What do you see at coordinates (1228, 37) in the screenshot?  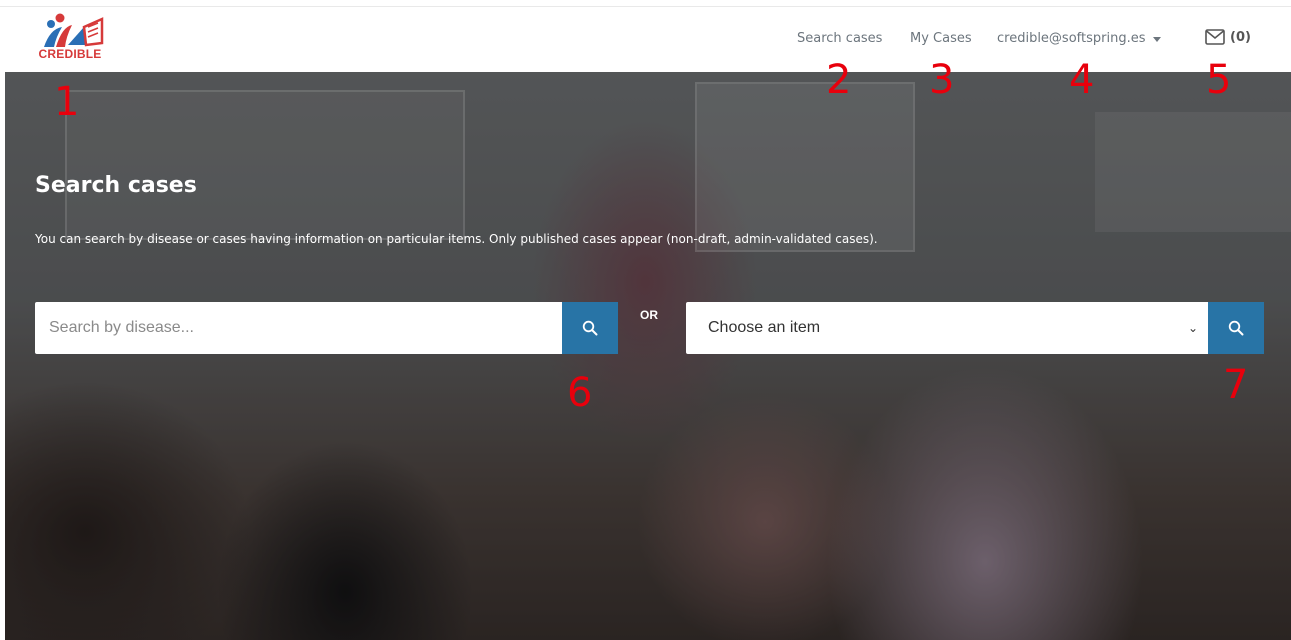 I see `messages-link: (0)` at bounding box center [1228, 37].